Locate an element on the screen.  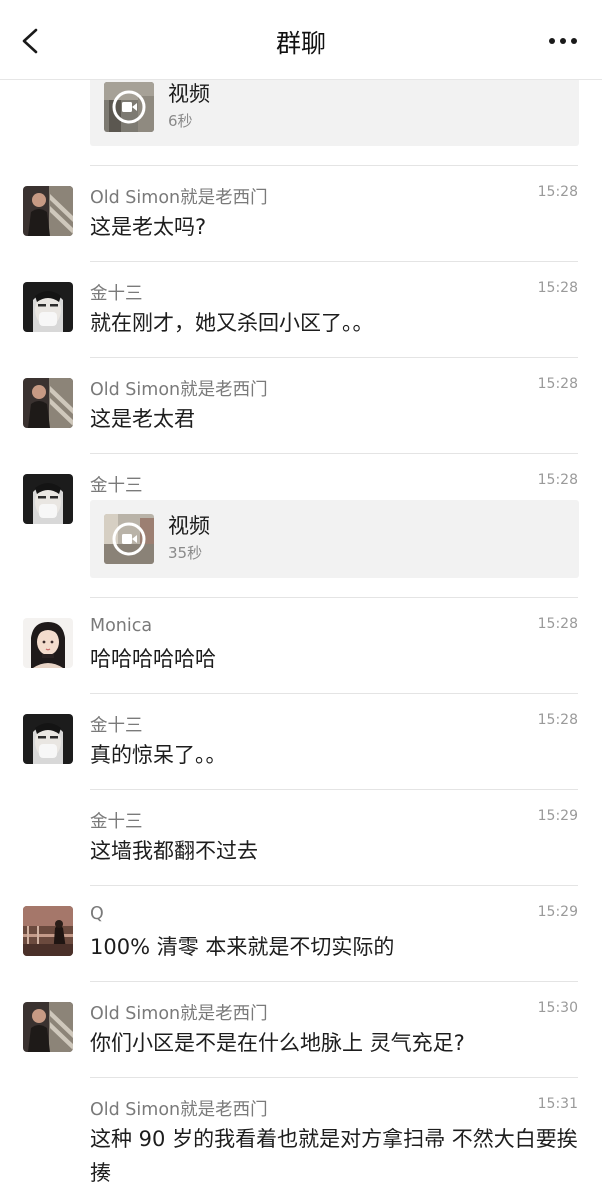
message-text: 100% 清零 本来就是不切实际的 is located at coordinates (242, 947).